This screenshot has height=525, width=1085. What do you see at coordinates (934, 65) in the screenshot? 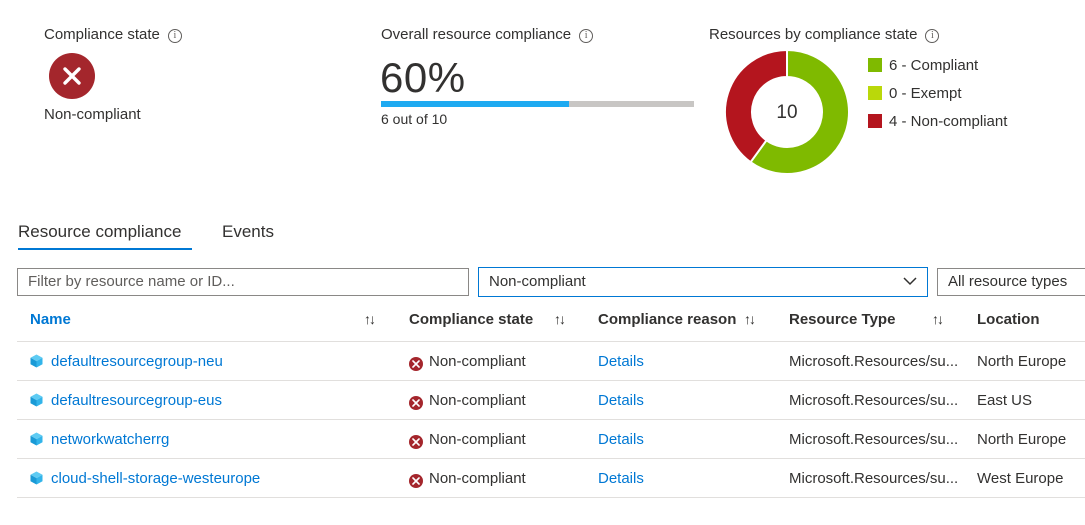
I see `legend-label: 6 - Compliant` at bounding box center [934, 65].